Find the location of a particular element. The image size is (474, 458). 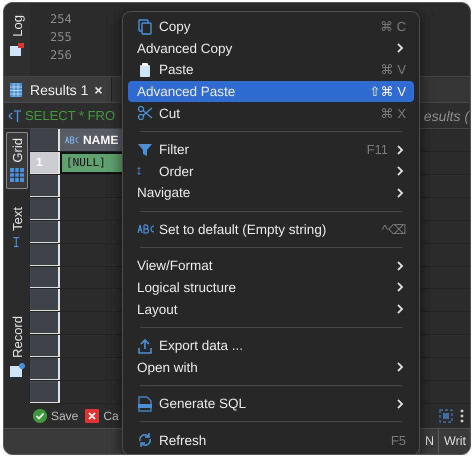

sql-file-icon is located at coordinates (145, 404).